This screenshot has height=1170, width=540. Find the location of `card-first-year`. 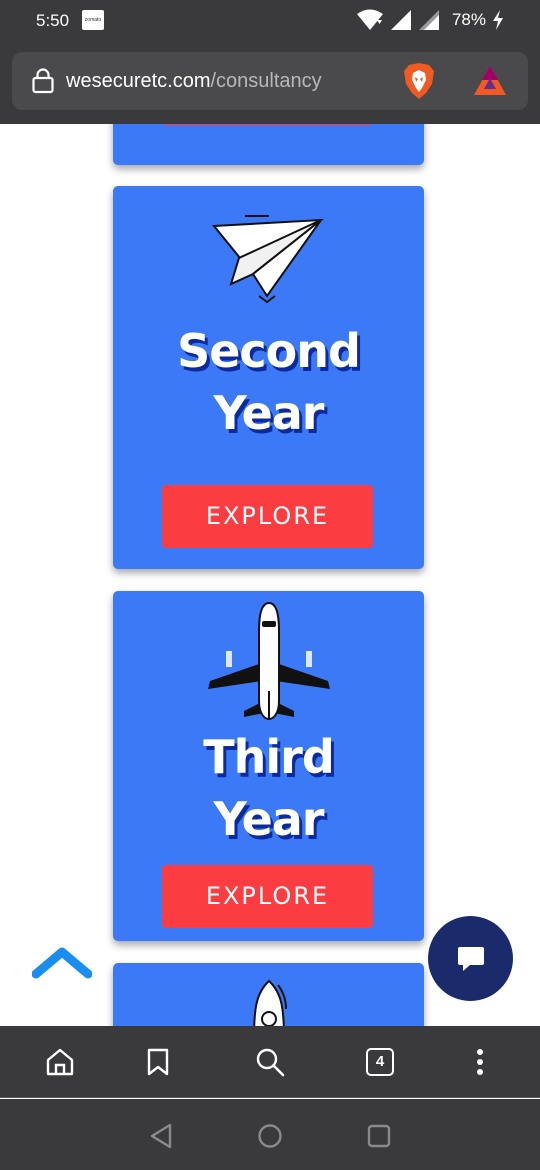

card-first-year is located at coordinates (268, 144).